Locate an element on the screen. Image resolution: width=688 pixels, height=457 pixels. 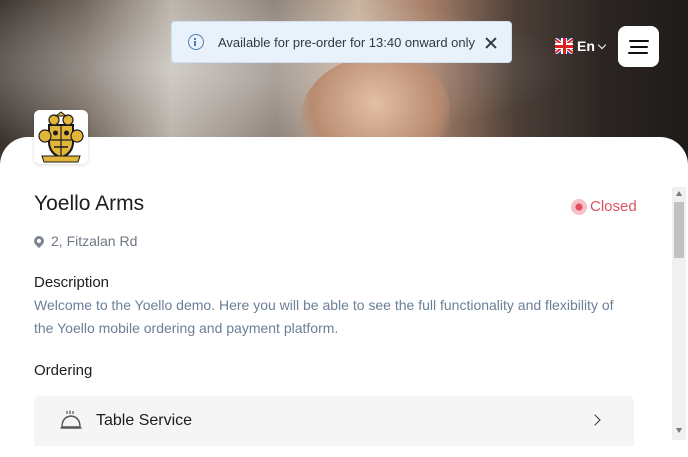
map-pin-icon is located at coordinates (39, 241).